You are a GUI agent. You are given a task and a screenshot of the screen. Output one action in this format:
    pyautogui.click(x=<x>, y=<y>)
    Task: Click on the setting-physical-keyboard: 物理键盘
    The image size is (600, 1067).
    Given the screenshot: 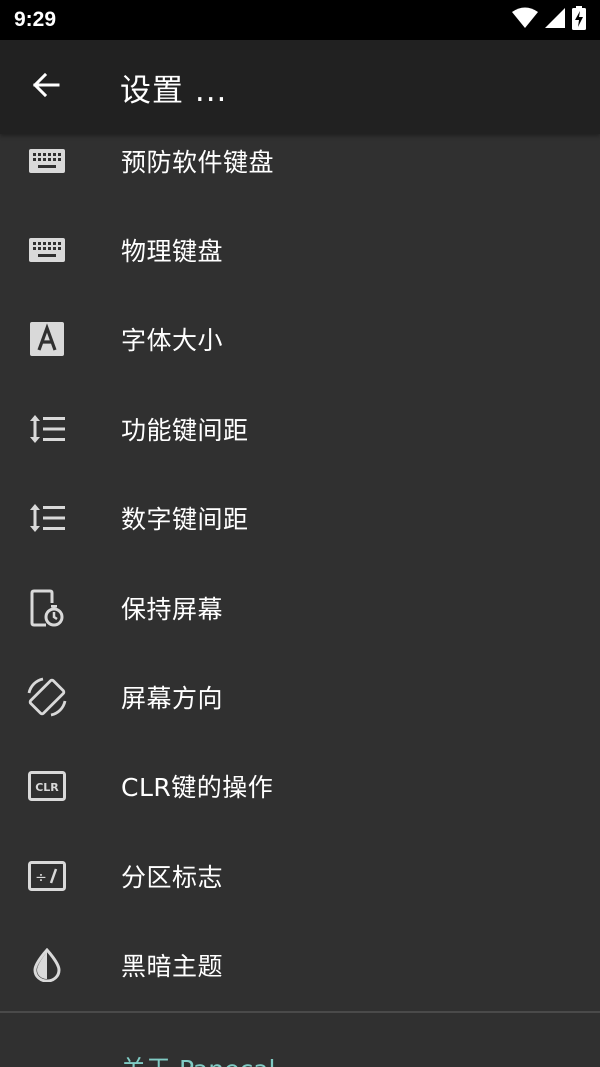 What is the action you would take?
    pyautogui.click(x=300, y=249)
    